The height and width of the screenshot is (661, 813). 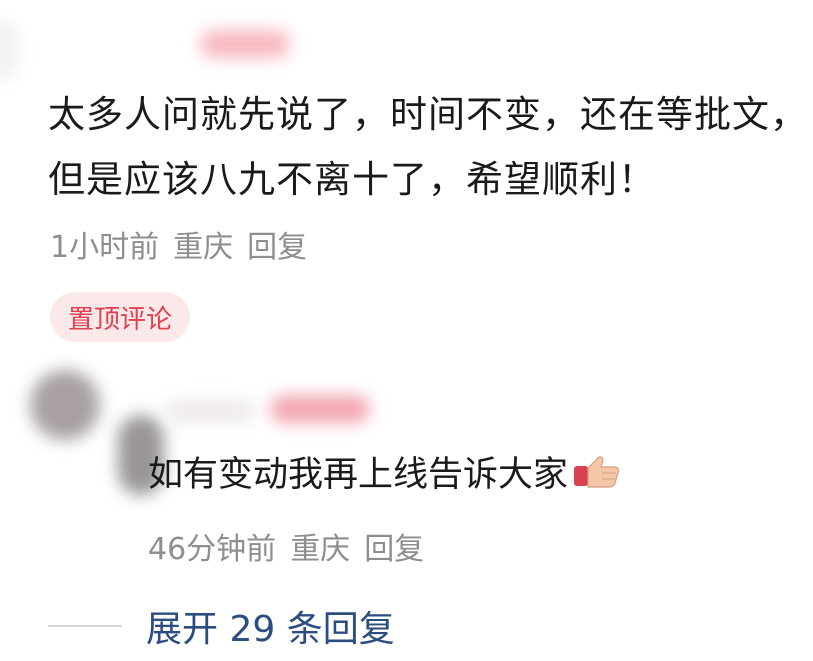 I want to click on pinned-badge: 置顶评论, so click(x=120, y=317).